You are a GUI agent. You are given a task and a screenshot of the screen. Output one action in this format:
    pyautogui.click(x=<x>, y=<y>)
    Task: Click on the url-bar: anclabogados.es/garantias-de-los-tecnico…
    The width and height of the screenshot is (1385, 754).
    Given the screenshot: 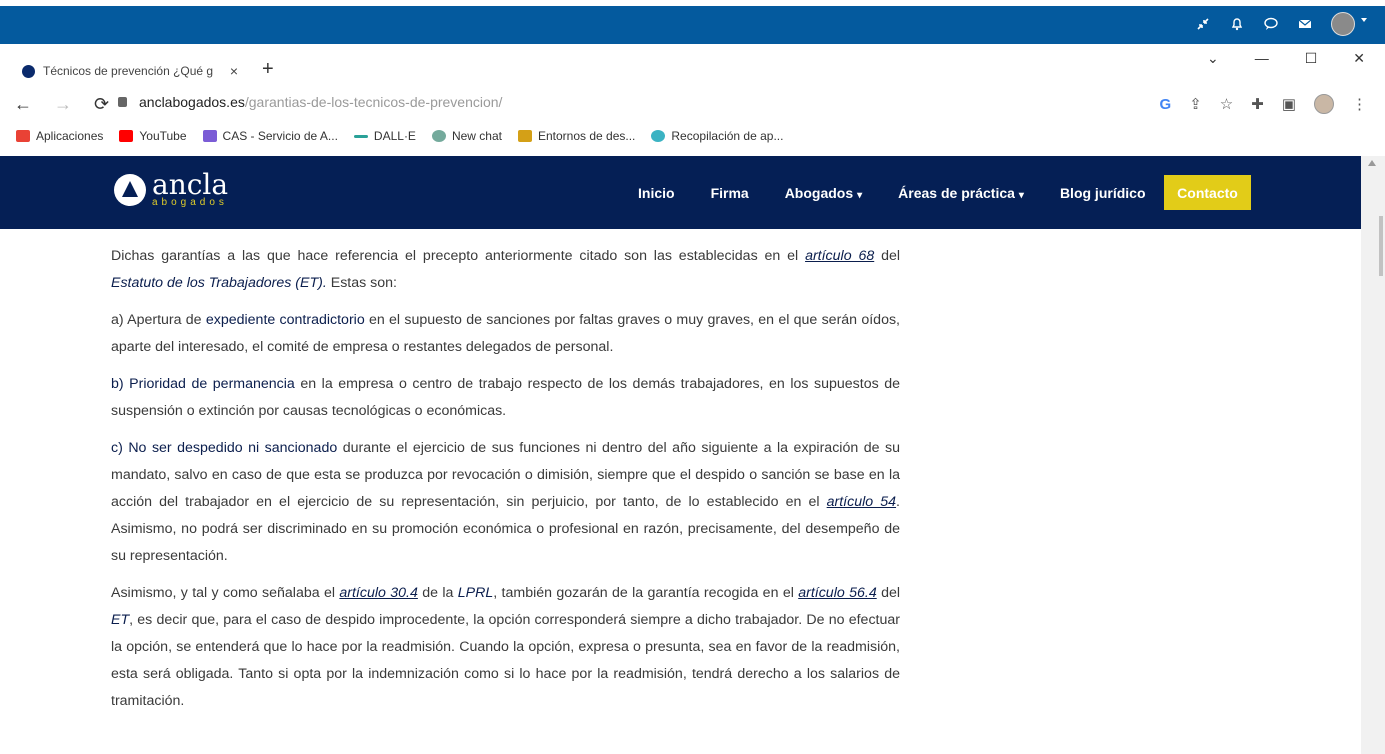 What is the action you would take?
    pyautogui.click(x=310, y=102)
    